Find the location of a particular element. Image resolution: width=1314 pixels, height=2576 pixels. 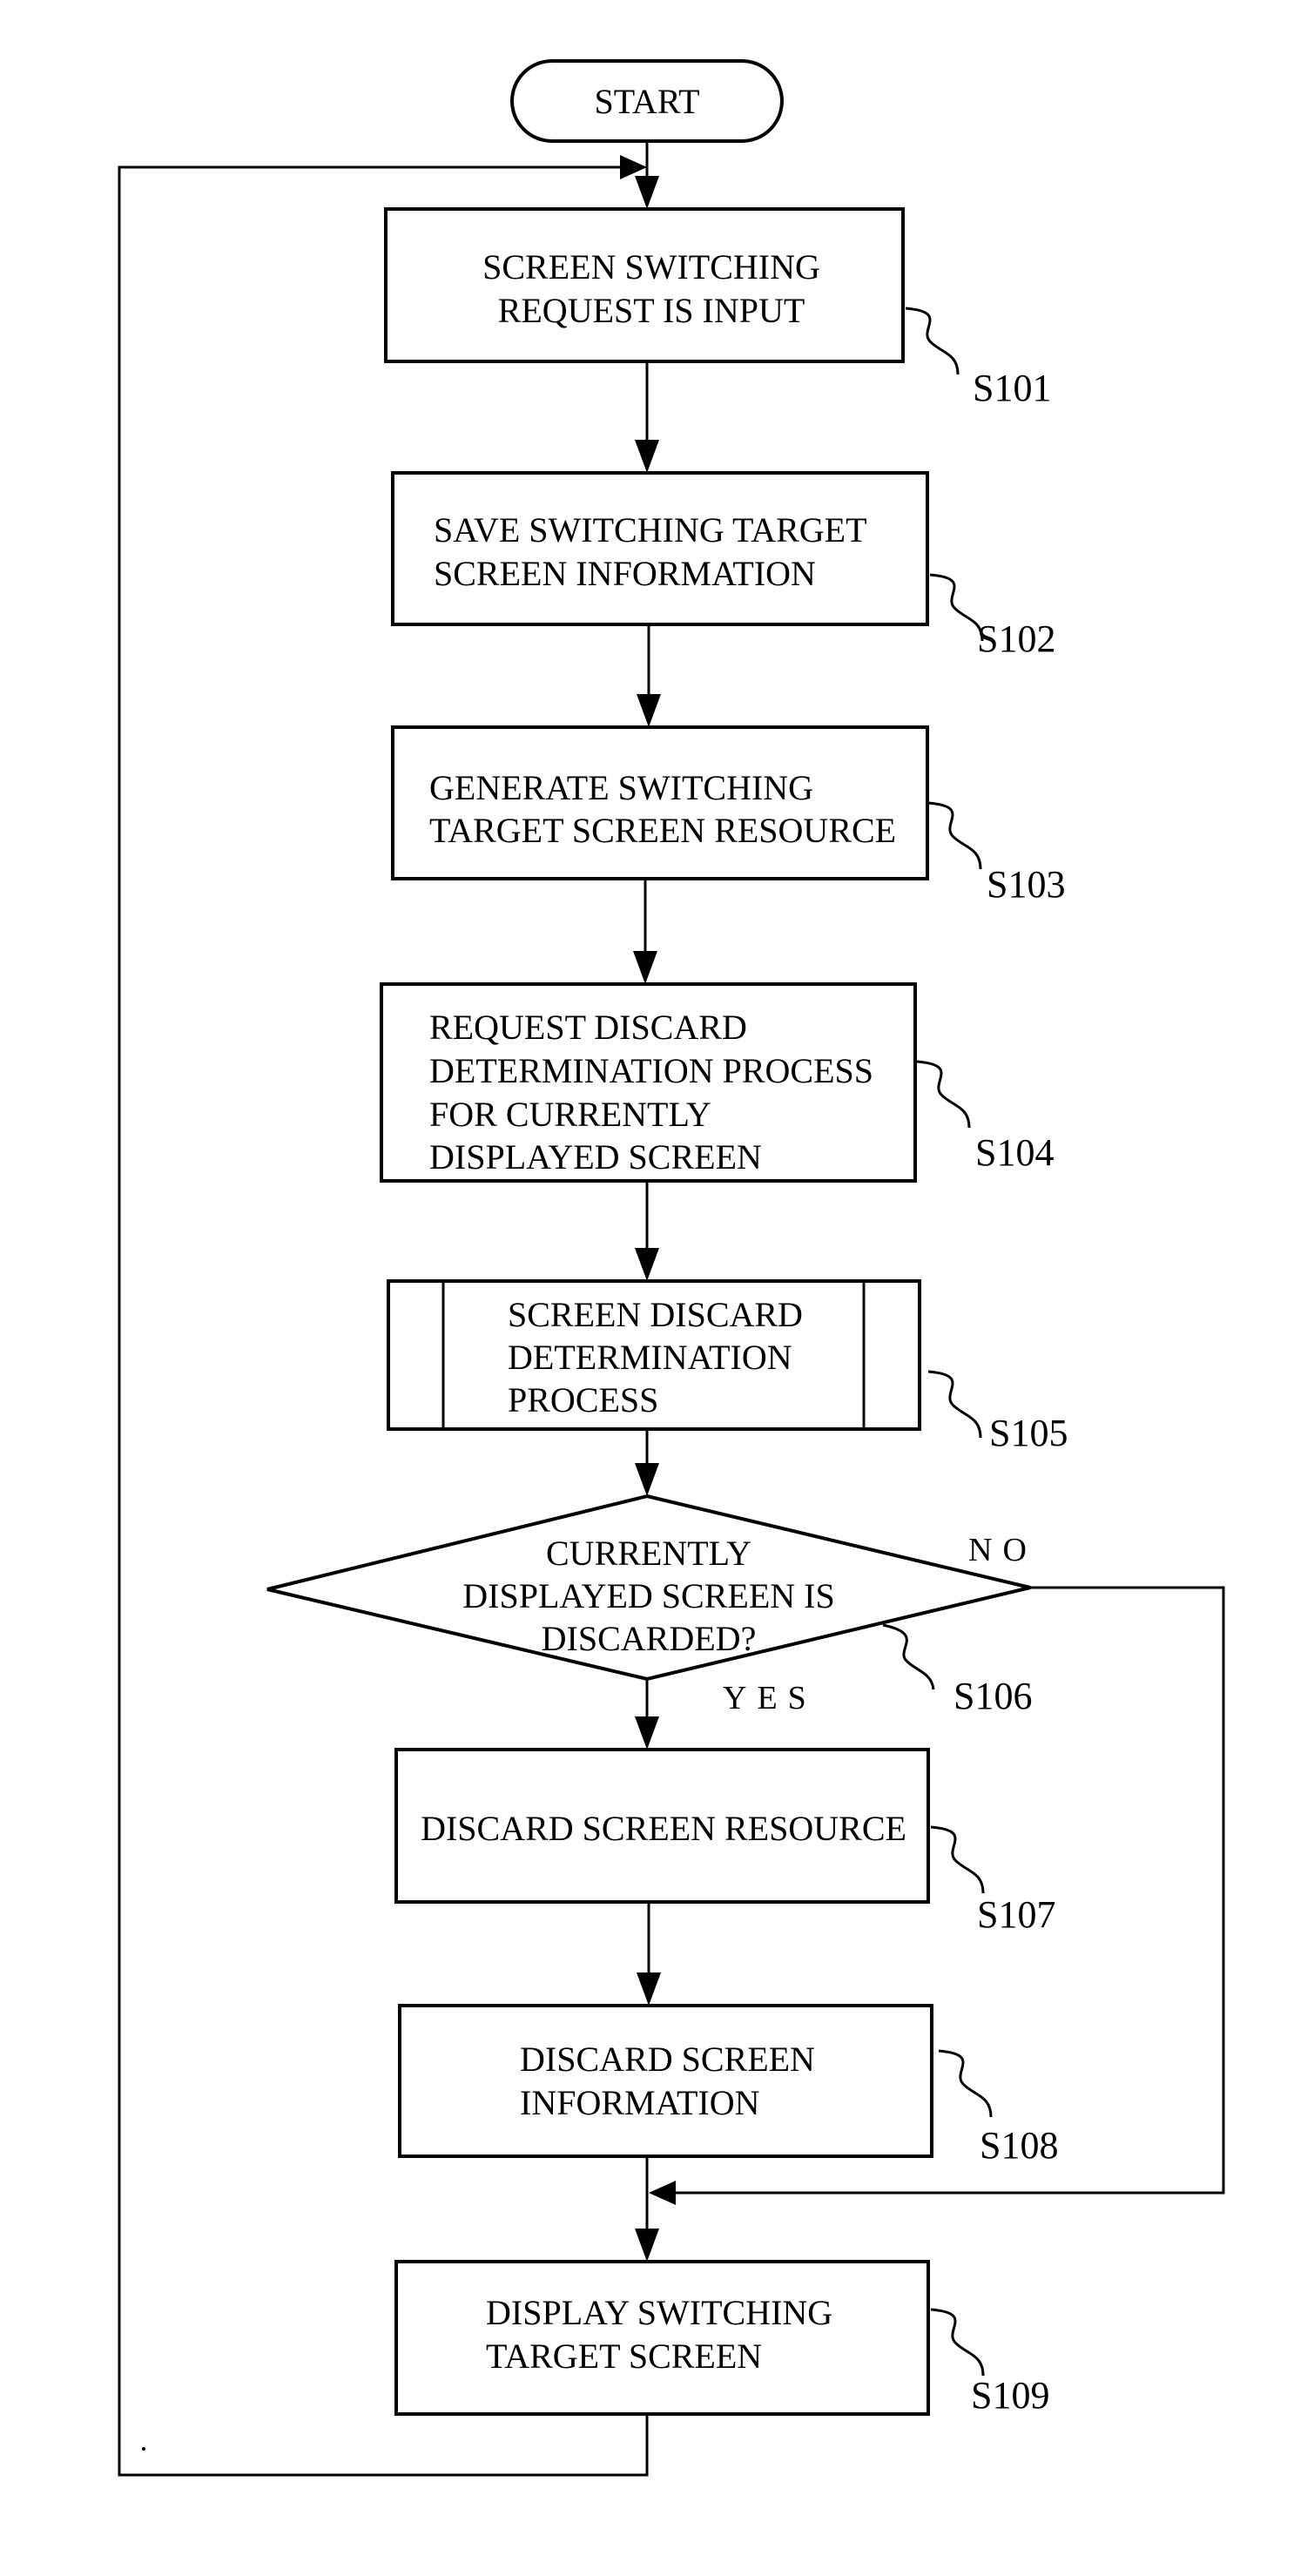

decision-text-line: CURRENTLY is located at coordinates (649, 1554).